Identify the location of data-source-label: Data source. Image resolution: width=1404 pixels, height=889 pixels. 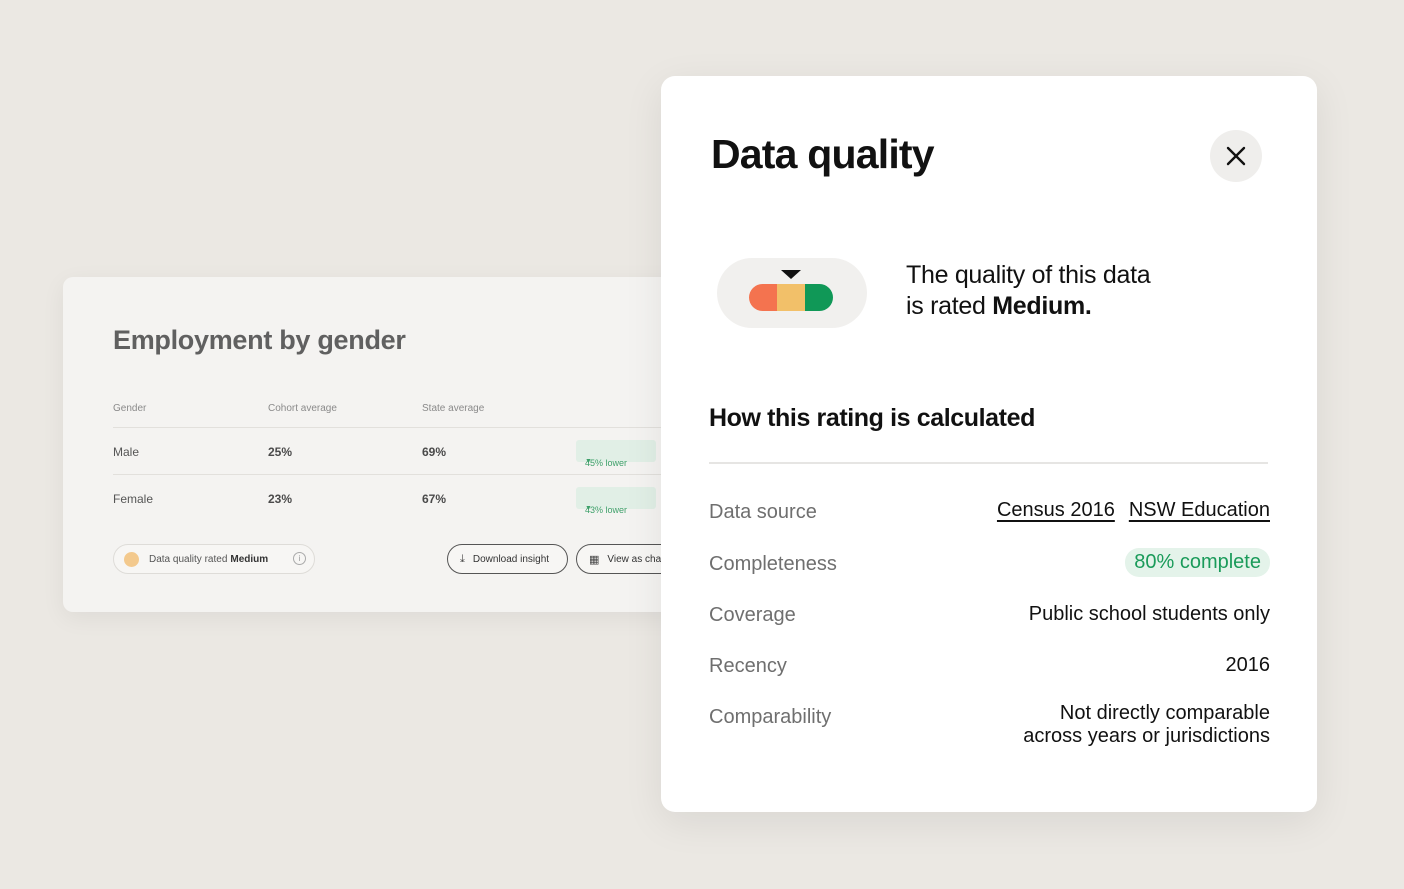
(763, 512).